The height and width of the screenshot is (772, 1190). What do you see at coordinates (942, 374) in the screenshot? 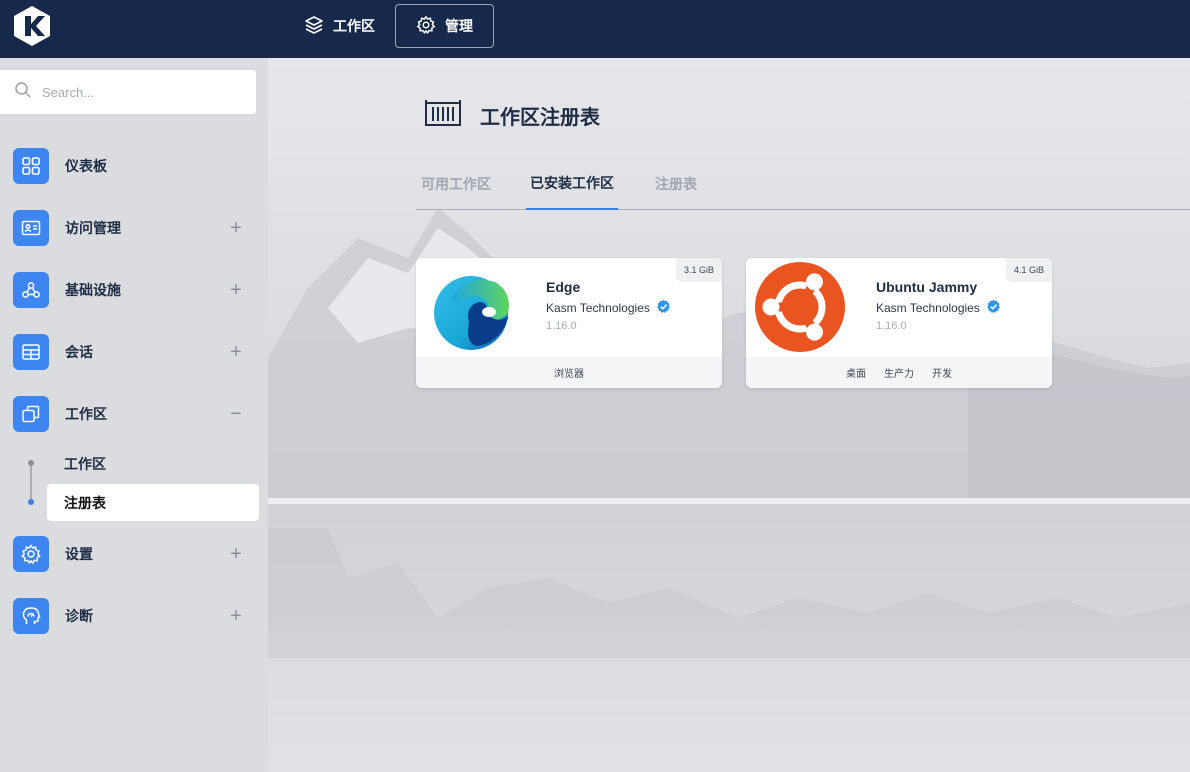
I see `tag: 开发` at bounding box center [942, 374].